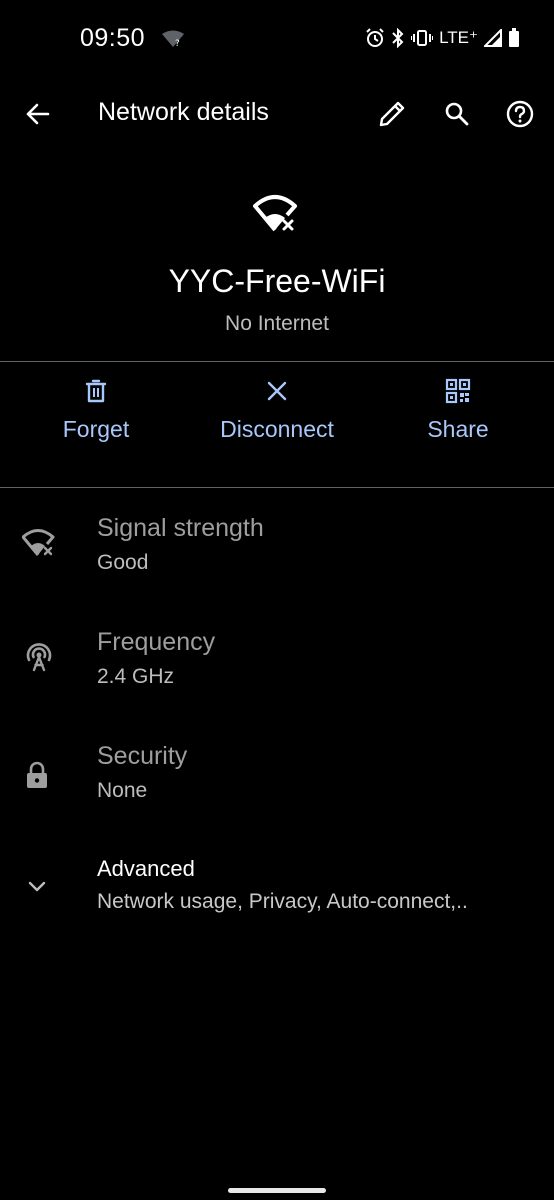  What do you see at coordinates (173, 39) in the screenshot?
I see `wifi-status-icon: ?` at bounding box center [173, 39].